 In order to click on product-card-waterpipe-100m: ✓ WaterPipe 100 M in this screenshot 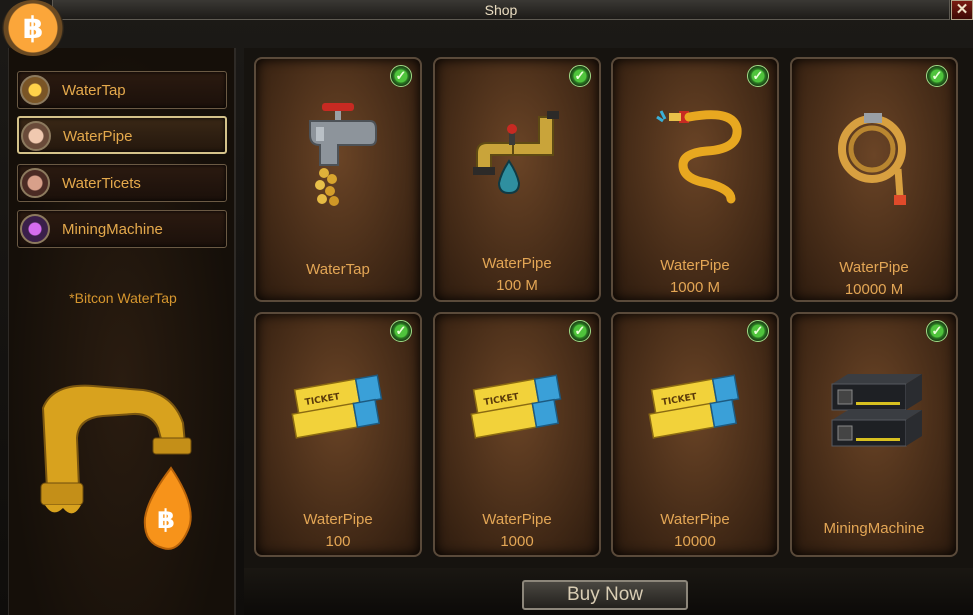, I will do `click(517, 179)`.